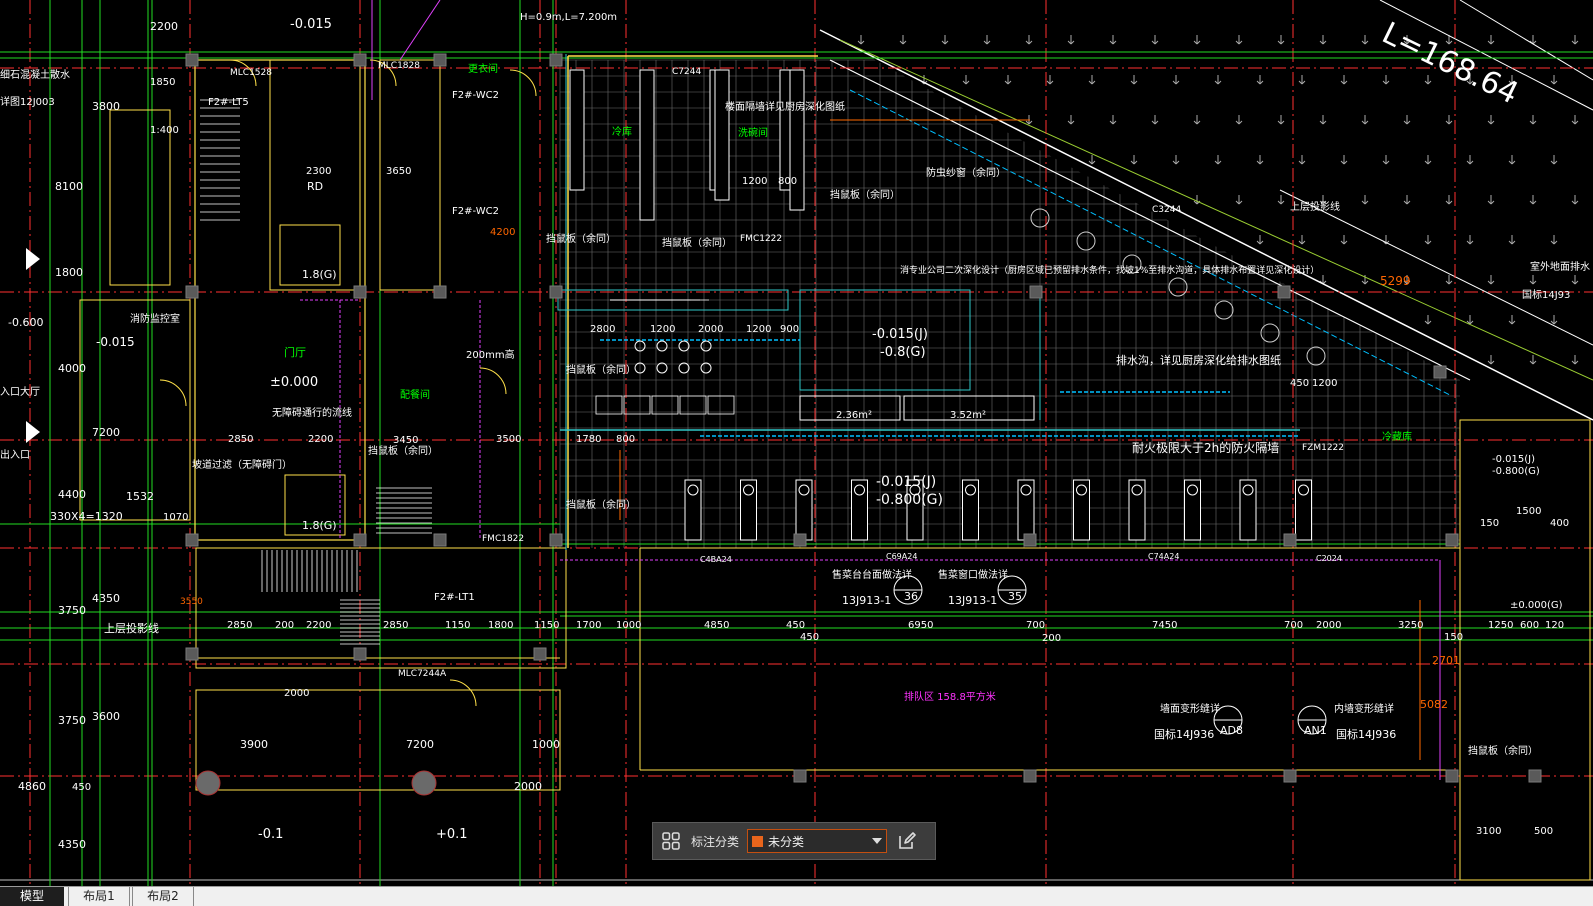 The height and width of the screenshot is (906, 1593). Describe the element at coordinates (1546, 295) in the screenshot. I see `drawing-label: 国标14J93` at that location.